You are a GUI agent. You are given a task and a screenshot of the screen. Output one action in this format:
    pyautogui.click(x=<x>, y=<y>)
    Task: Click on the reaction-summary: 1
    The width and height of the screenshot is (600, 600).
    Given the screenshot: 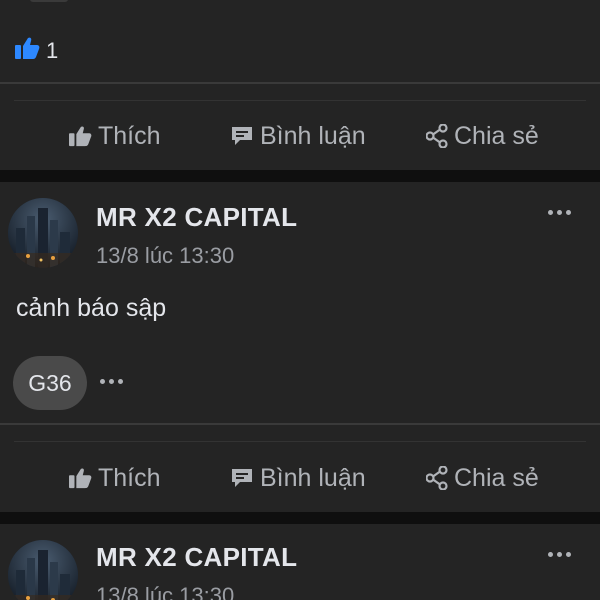 What is the action you would take?
    pyautogui.click(x=36, y=50)
    